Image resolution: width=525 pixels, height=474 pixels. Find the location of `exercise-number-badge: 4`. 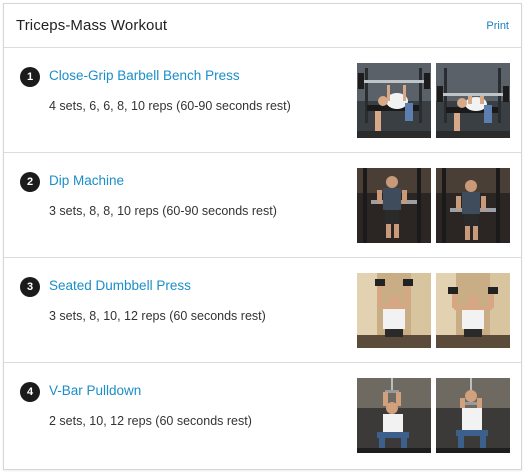

exercise-number-badge: 4 is located at coordinates (30, 392).